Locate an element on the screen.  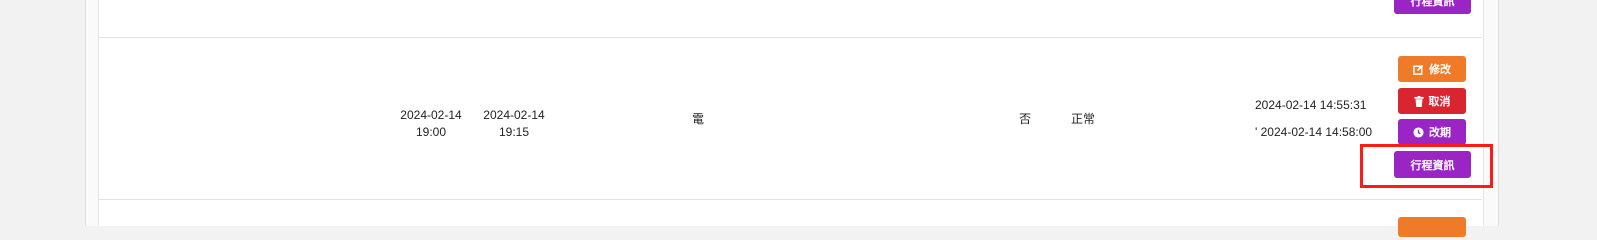
reschedule-button: 改期 is located at coordinates (1432, 132).